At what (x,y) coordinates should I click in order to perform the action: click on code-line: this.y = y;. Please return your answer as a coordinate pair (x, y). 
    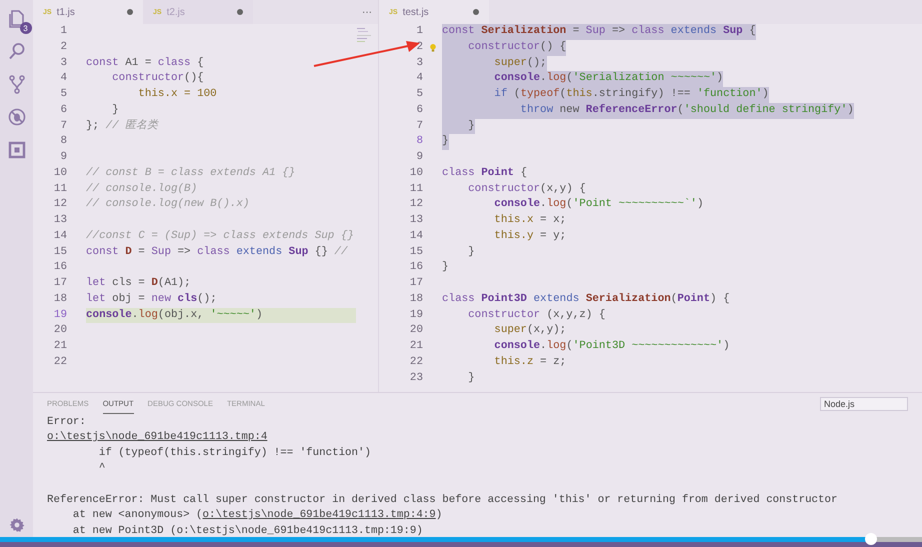
    Looking at the image, I should click on (529, 236).